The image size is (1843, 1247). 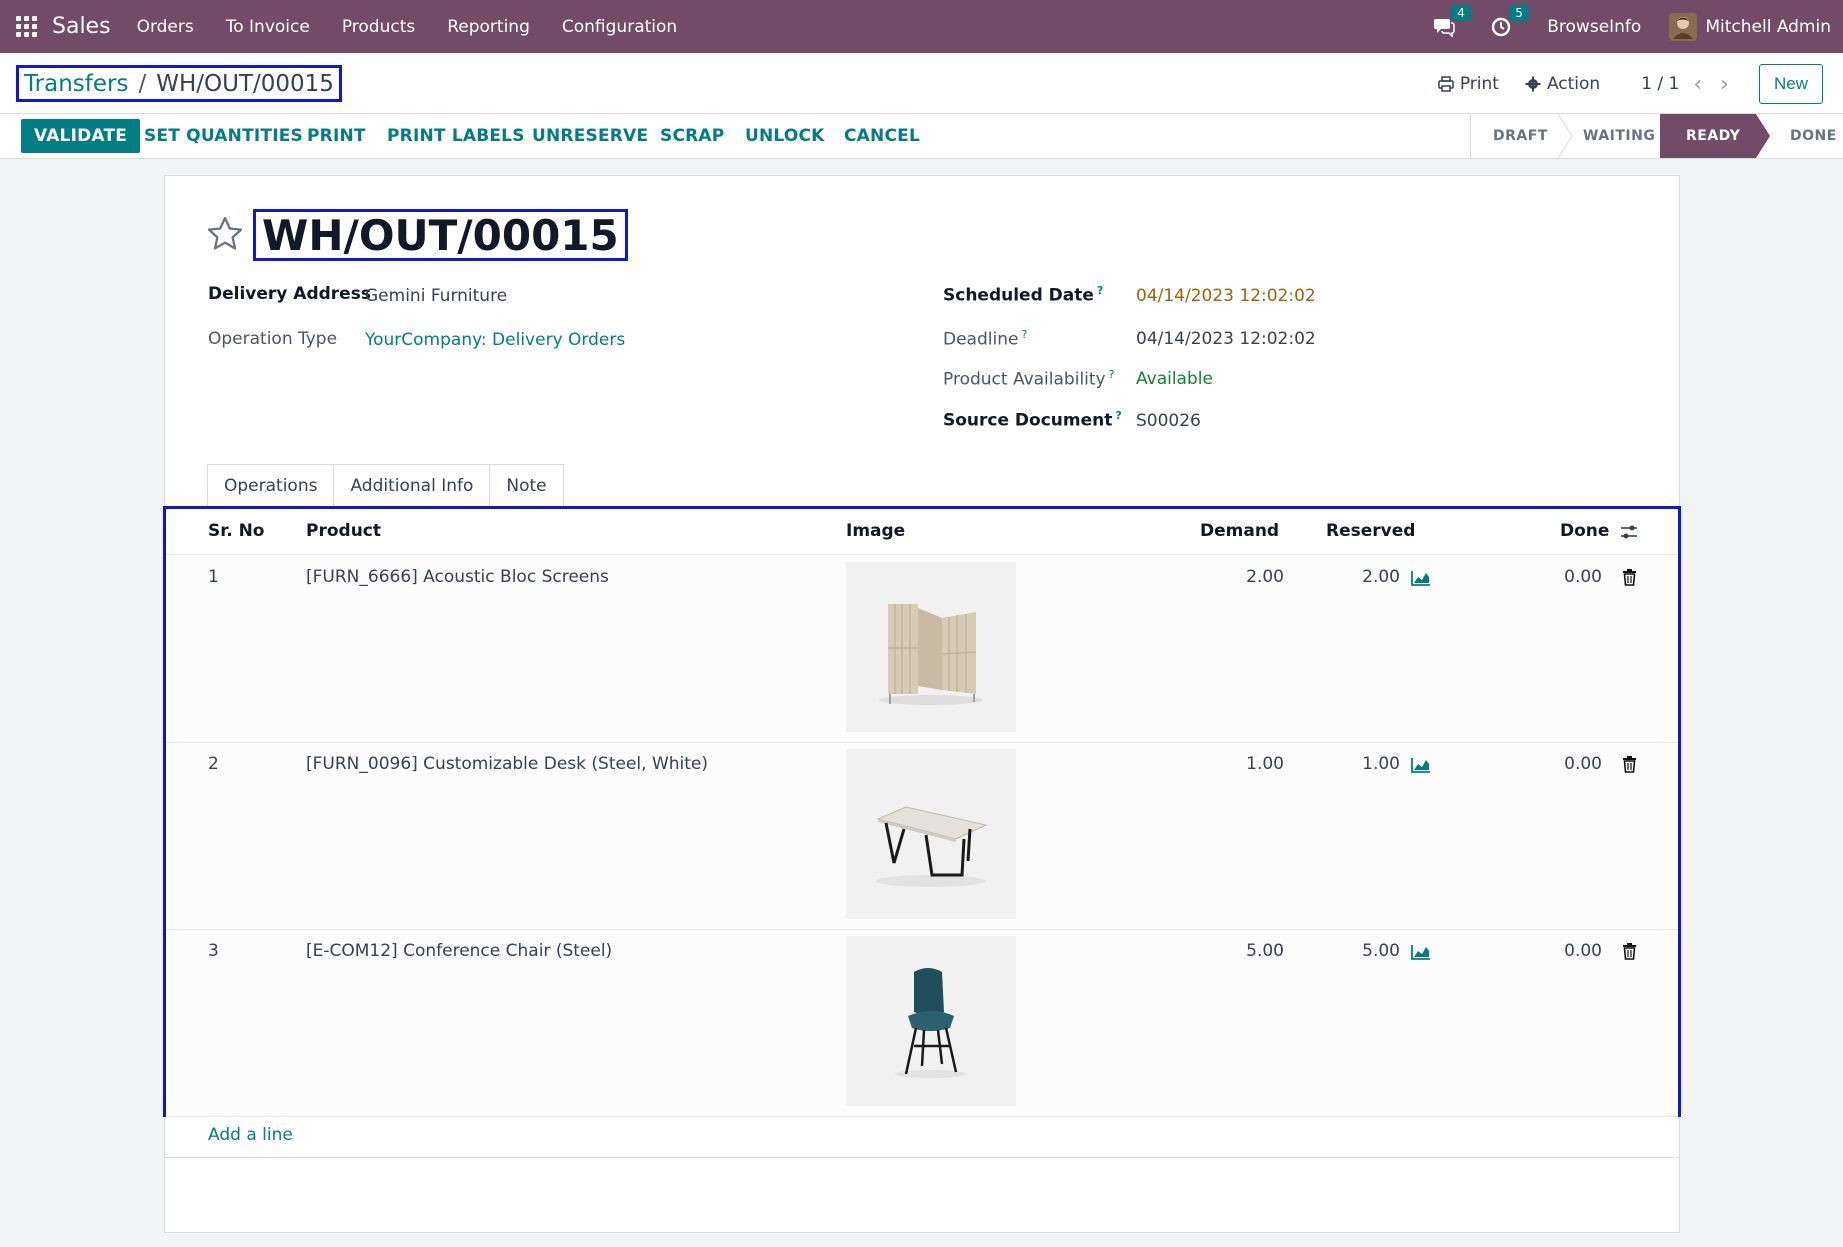 I want to click on row-sr-no: 1, so click(x=213, y=577).